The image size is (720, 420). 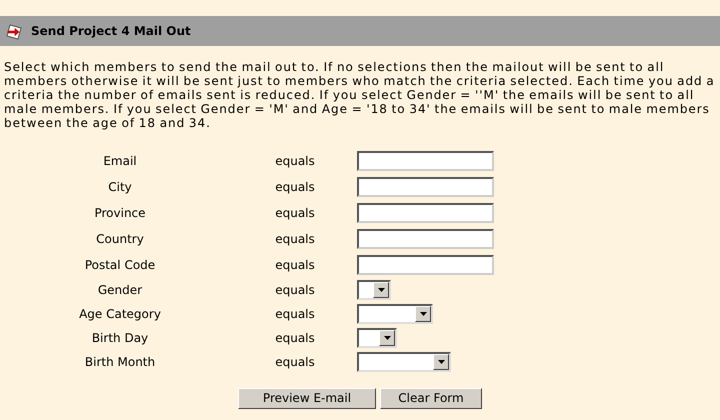 I want to click on field-label: Gender, so click(x=120, y=290).